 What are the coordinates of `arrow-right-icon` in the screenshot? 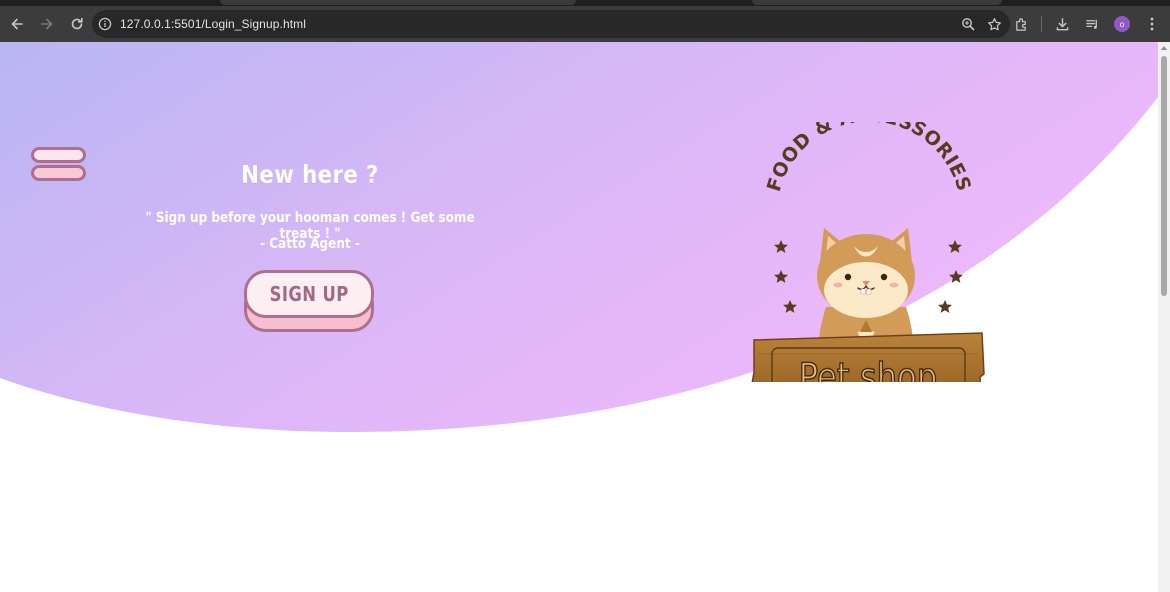 It's located at (47, 24).